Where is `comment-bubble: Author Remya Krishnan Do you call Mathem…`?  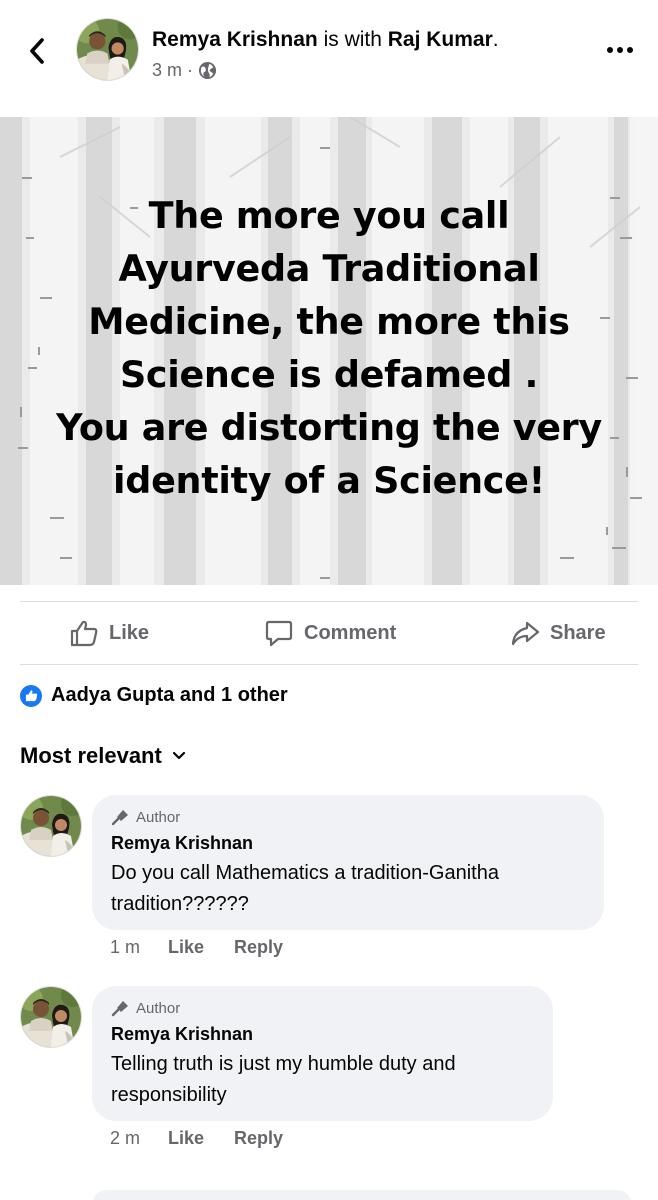
comment-bubble: Author Remya Krishnan Do you call Mathem… is located at coordinates (348, 862).